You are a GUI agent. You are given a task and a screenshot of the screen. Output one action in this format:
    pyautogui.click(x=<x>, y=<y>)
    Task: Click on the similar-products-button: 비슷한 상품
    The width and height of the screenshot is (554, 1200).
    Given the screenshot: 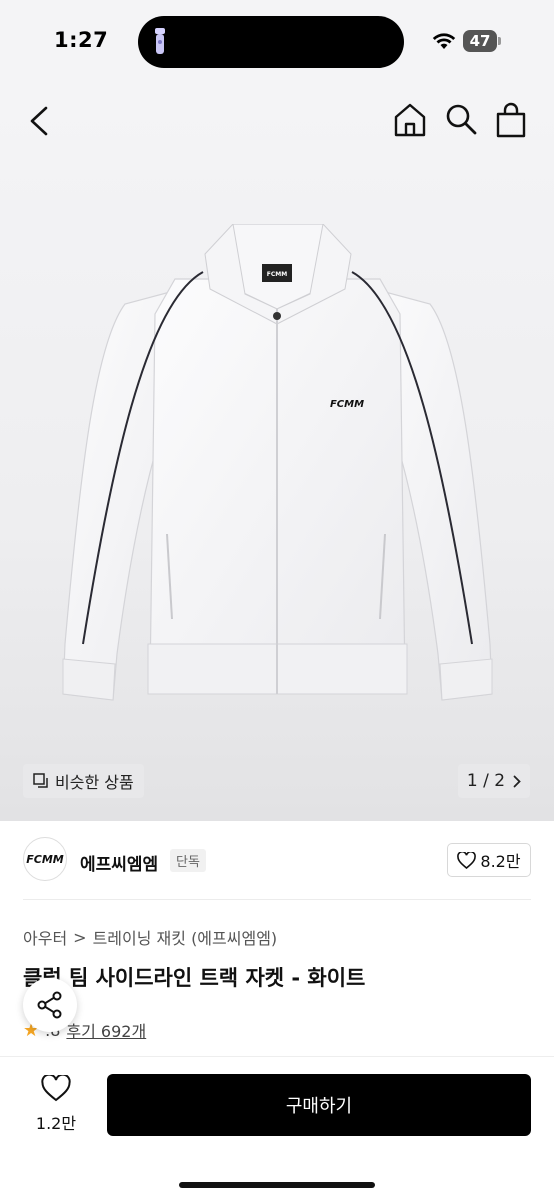 What is the action you would take?
    pyautogui.click(x=83, y=781)
    